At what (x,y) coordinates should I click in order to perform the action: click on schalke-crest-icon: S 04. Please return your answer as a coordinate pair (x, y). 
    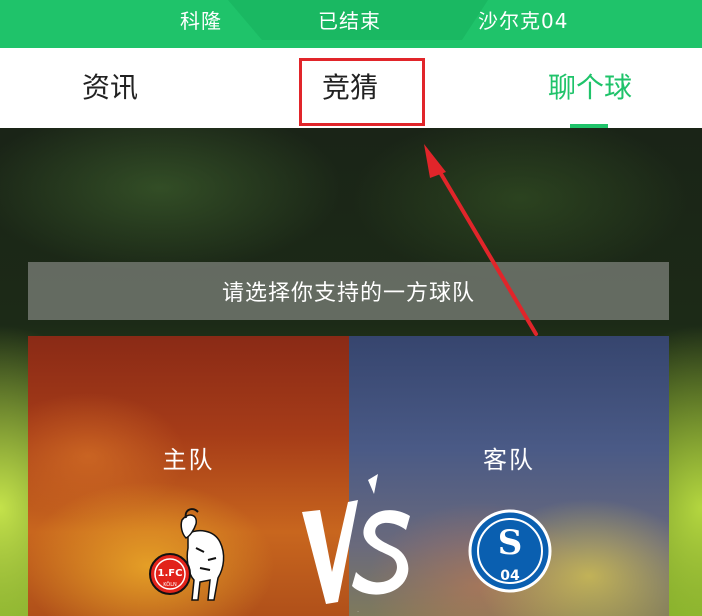
    Looking at the image, I should click on (510, 551).